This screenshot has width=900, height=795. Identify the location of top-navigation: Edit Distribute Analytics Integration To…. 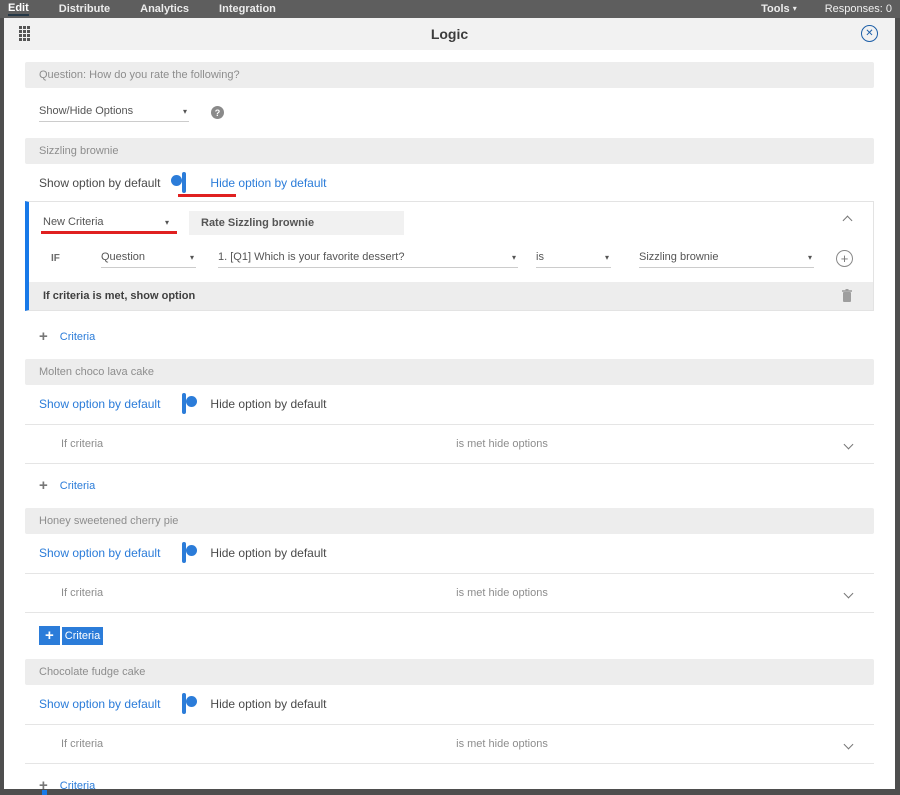
(450, 9).